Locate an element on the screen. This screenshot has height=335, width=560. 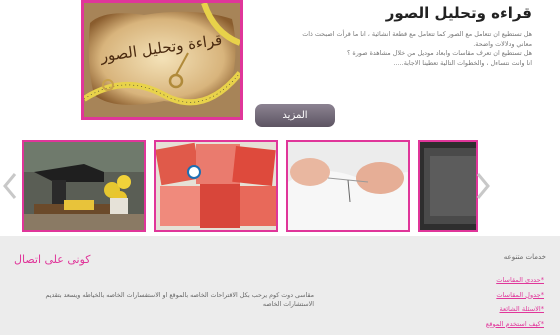
service-item: *كيف استخدم الموقع is located at coordinates (515, 324).